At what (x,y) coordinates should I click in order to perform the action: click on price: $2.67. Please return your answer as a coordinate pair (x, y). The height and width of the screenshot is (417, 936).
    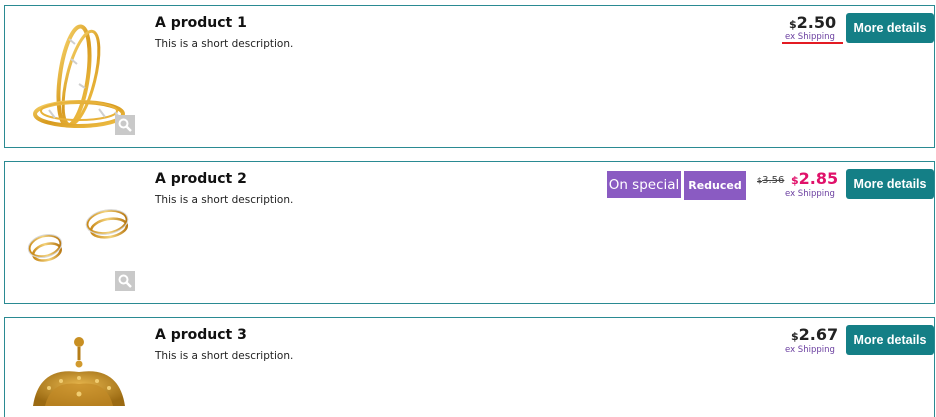
    Looking at the image, I should click on (814, 336).